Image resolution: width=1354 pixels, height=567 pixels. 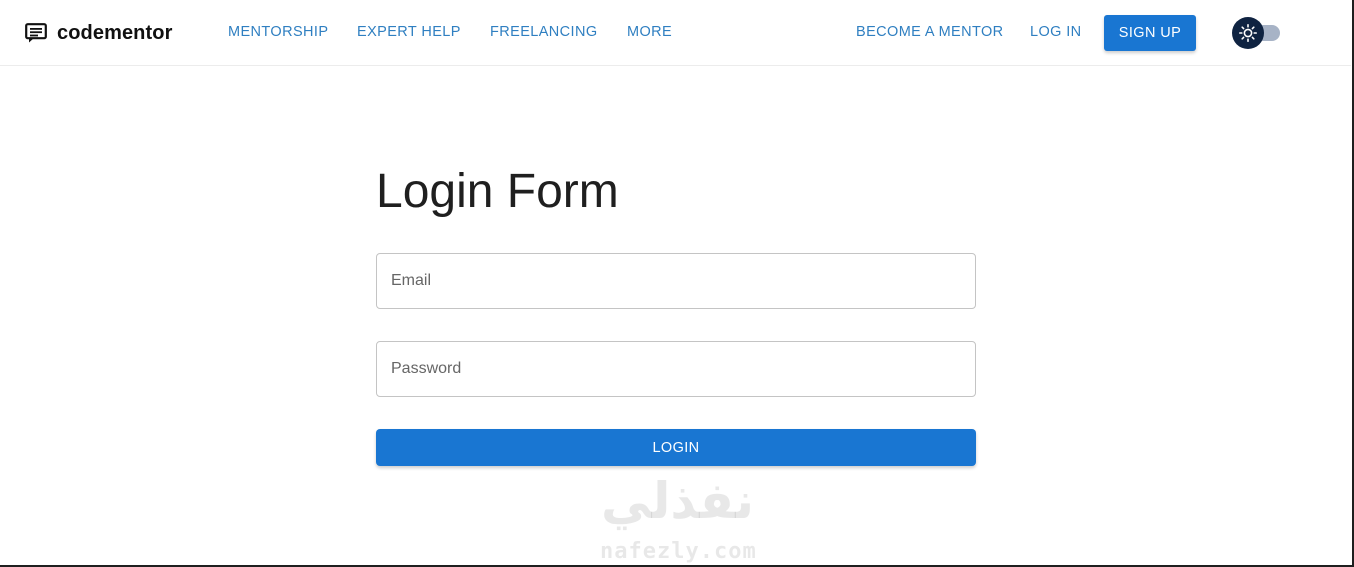 I want to click on nav-item-expert-help: EXPERT HELP, so click(x=409, y=32).